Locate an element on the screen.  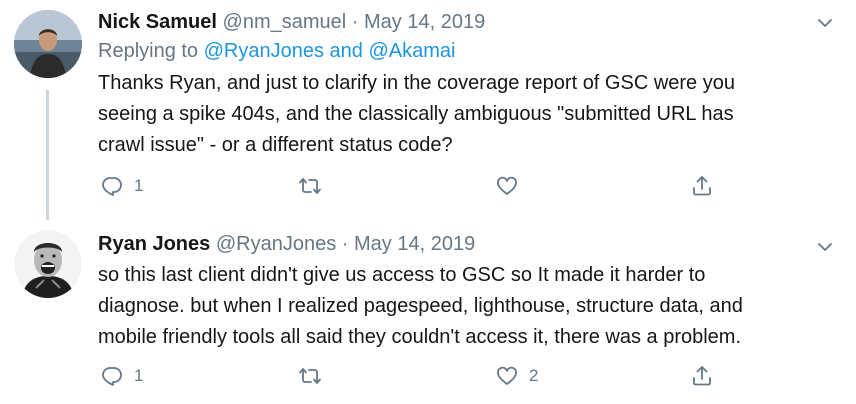
tweet-header: Ryan Jones @RyanJones · May 14, 2019 is located at coordinates (467, 244).